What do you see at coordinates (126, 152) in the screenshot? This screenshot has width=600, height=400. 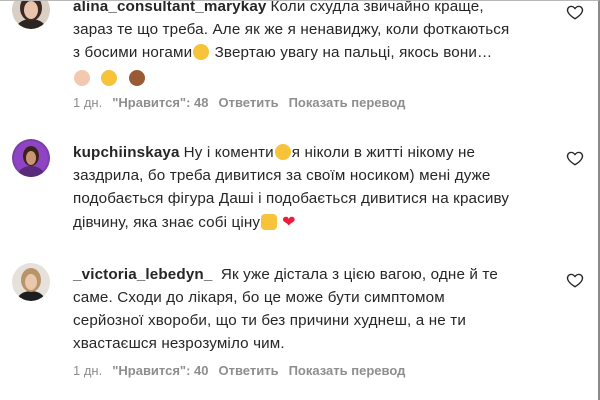 I see `comment-username: kupchiinskaya` at bounding box center [126, 152].